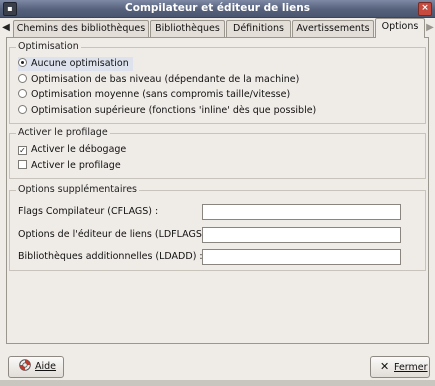 The image size is (435, 386). What do you see at coordinates (301, 257) in the screenshot?
I see `ldadd-input` at bounding box center [301, 257].